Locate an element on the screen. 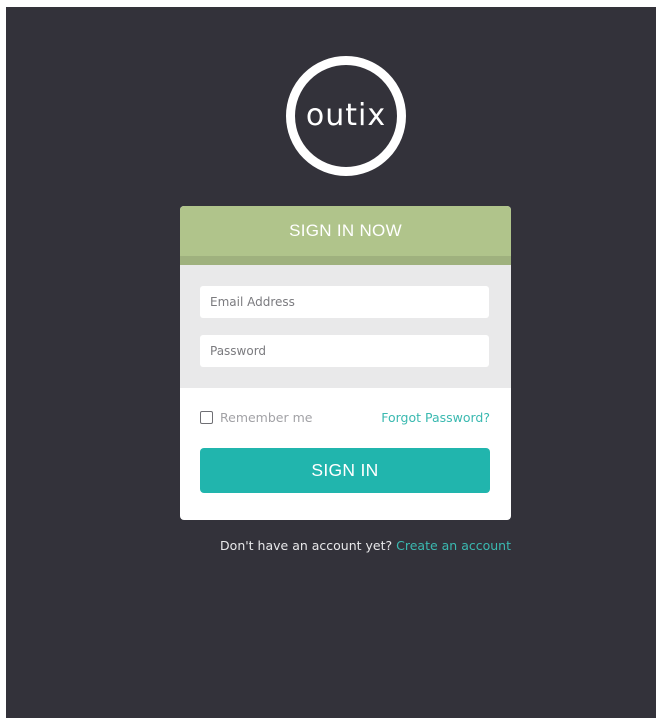 The image size is (656, 718). outix-logo: outix is located at coordinates (346, 116).